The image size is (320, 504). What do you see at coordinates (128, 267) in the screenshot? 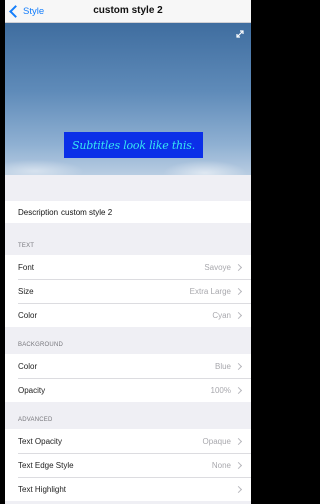
I see `text-font-row: Font Savoye` at bounding box center [128, 267].